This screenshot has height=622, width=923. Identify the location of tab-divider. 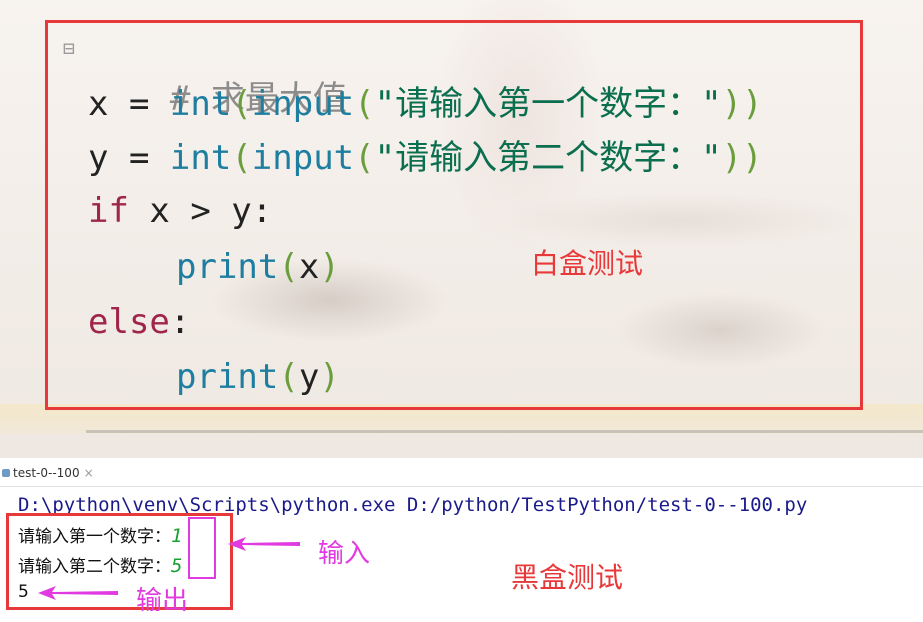
(461, 486).